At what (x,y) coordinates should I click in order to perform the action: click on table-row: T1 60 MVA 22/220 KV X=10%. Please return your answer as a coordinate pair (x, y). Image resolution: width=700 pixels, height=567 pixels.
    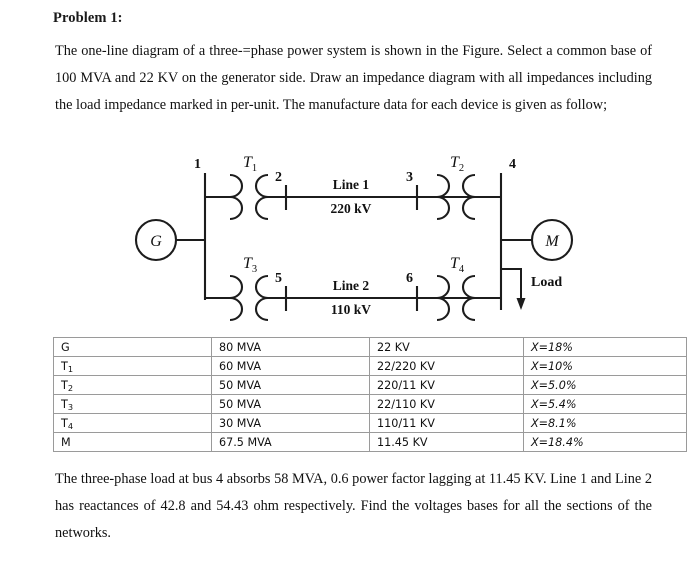
    Looking at the image, I should click on (370, 366).